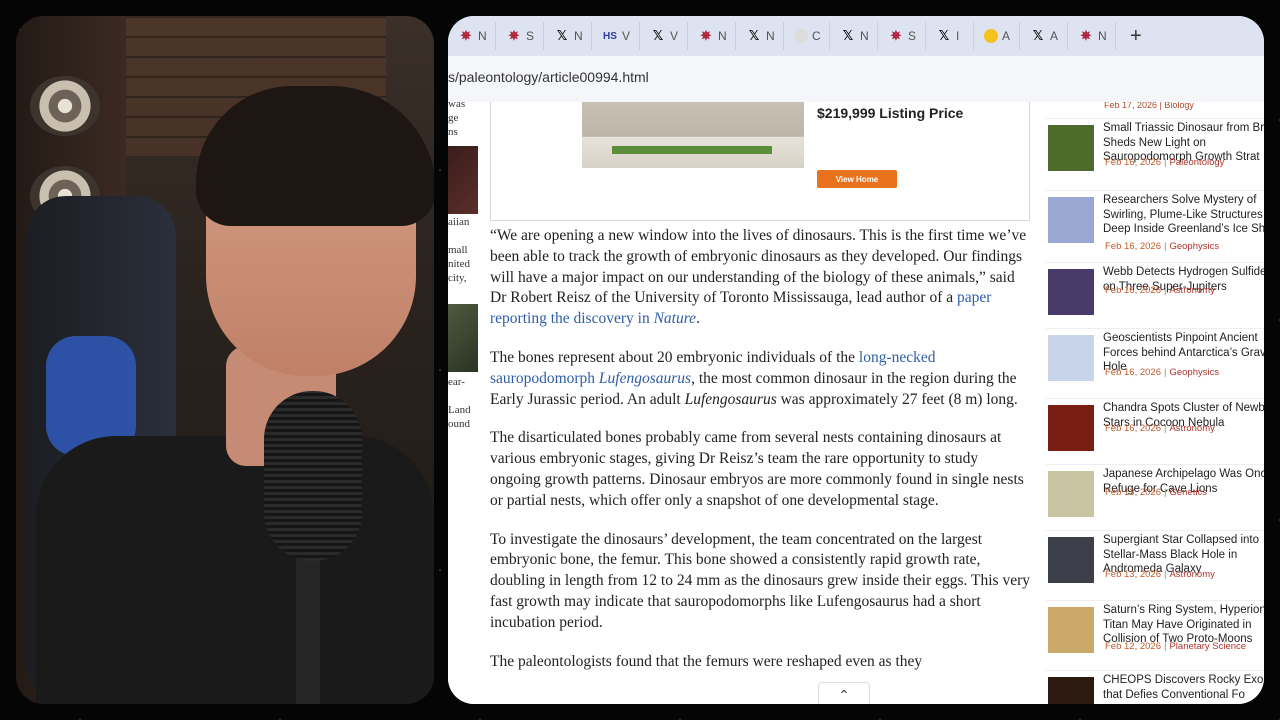 The image size is (1280, 720). I want to click on browser-tab: 𝕏I, so click(950, 36).